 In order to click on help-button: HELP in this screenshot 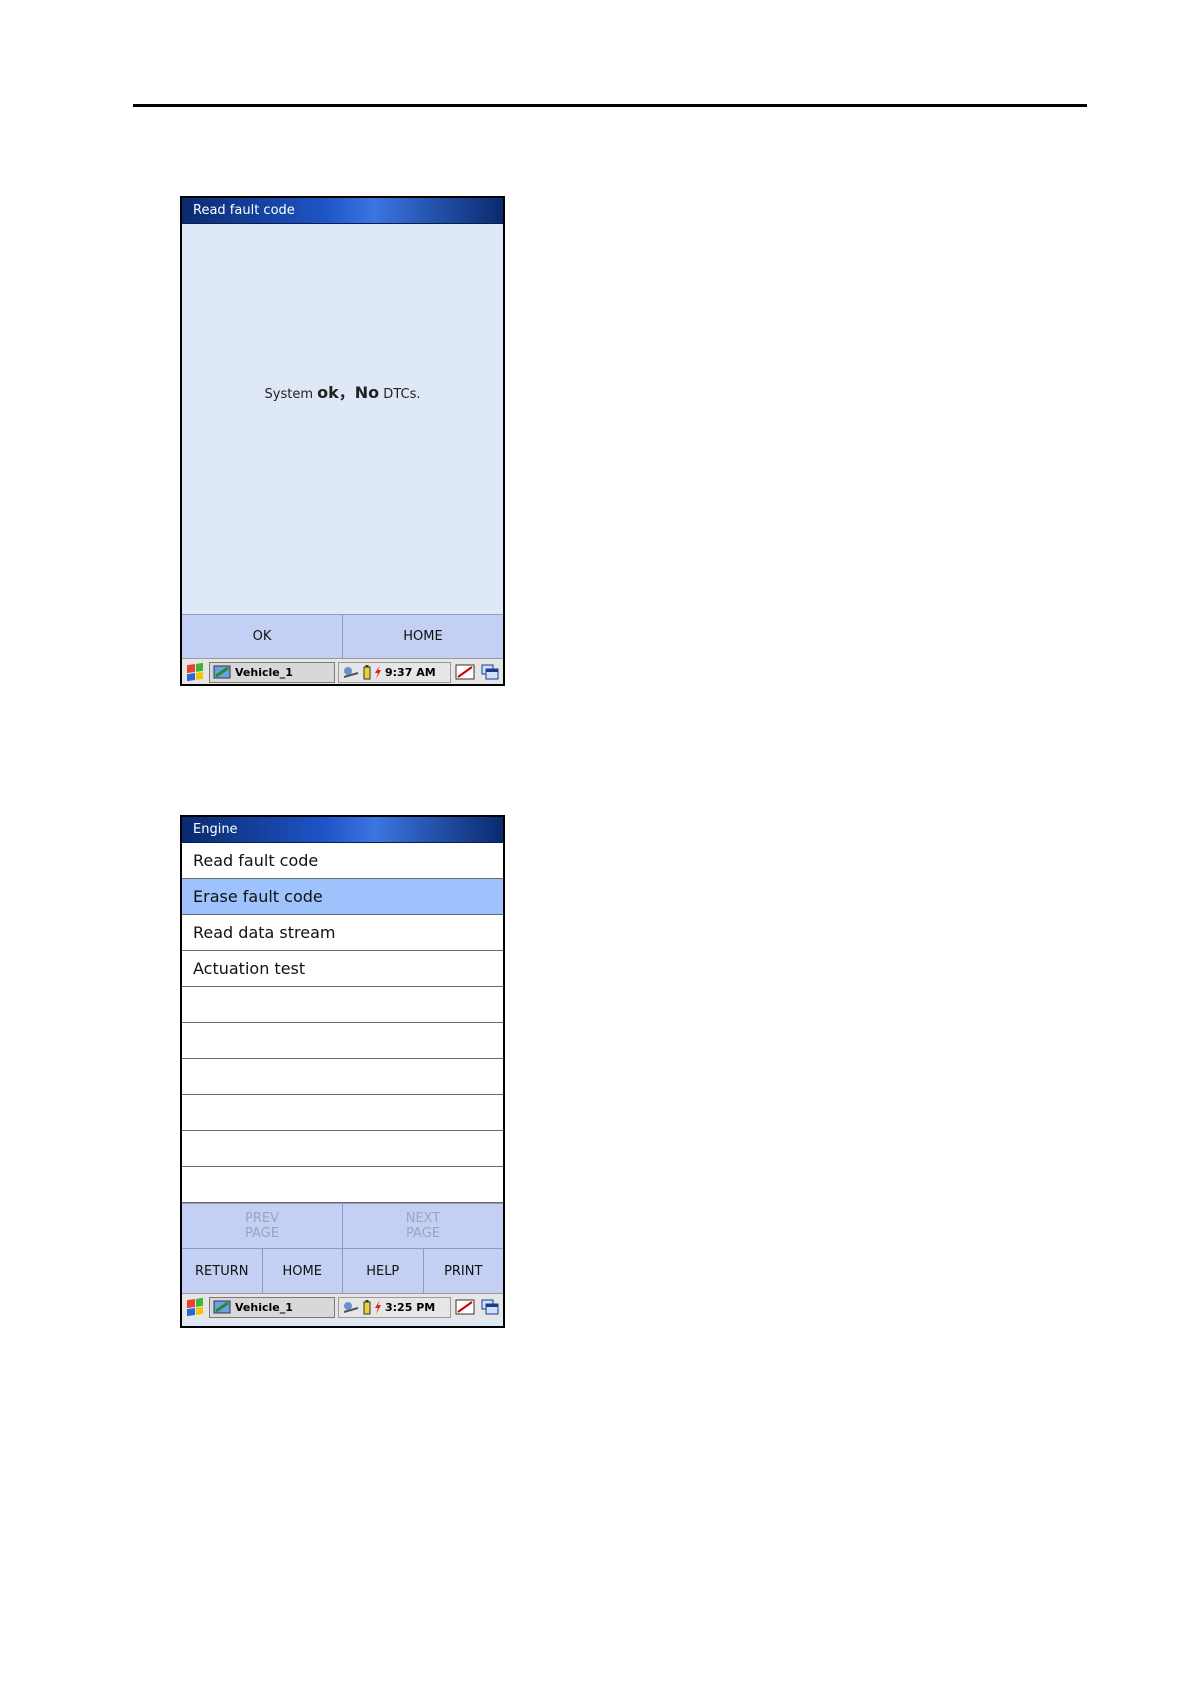, I will do `click(383, 1271)`.